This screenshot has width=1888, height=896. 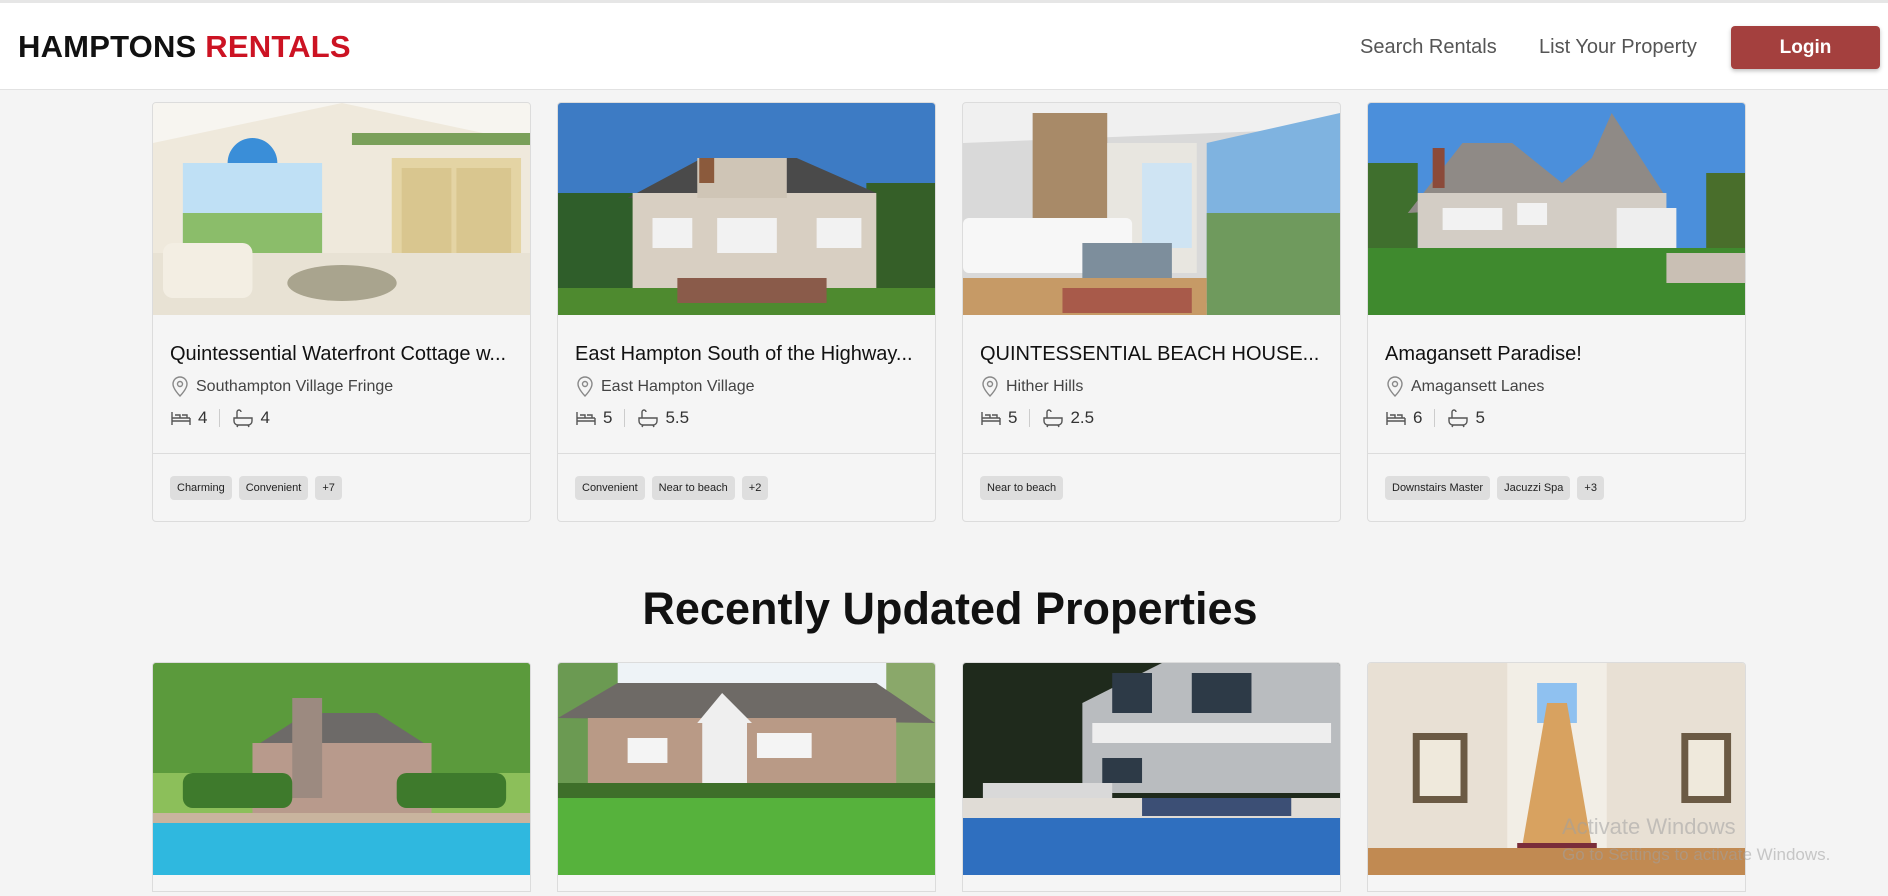 What do you see at coordinates (1557, 354) in the screenshot?
I see `property-title: Amagansett Paradise!` at bounding box center [1557, 354].